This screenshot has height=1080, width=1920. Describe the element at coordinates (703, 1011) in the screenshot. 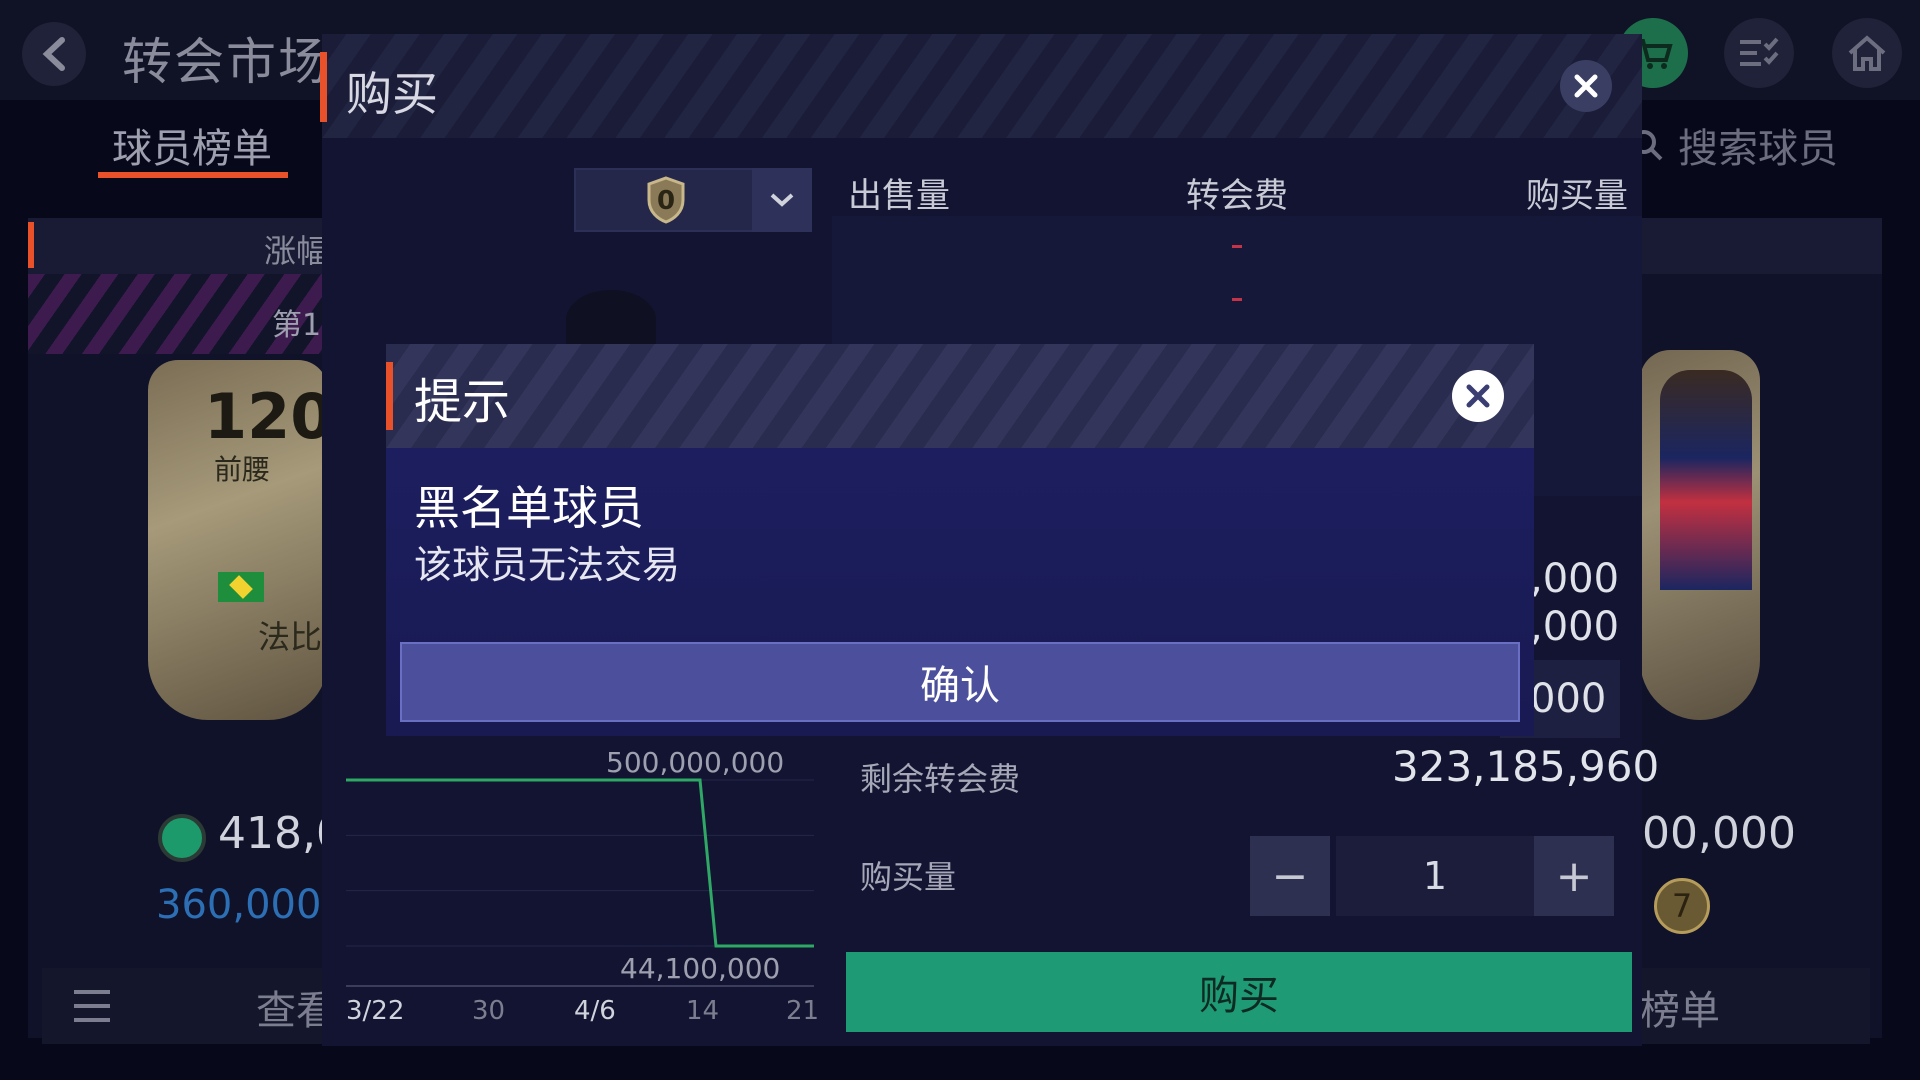

I see `x-tick-label: 14` at that location.